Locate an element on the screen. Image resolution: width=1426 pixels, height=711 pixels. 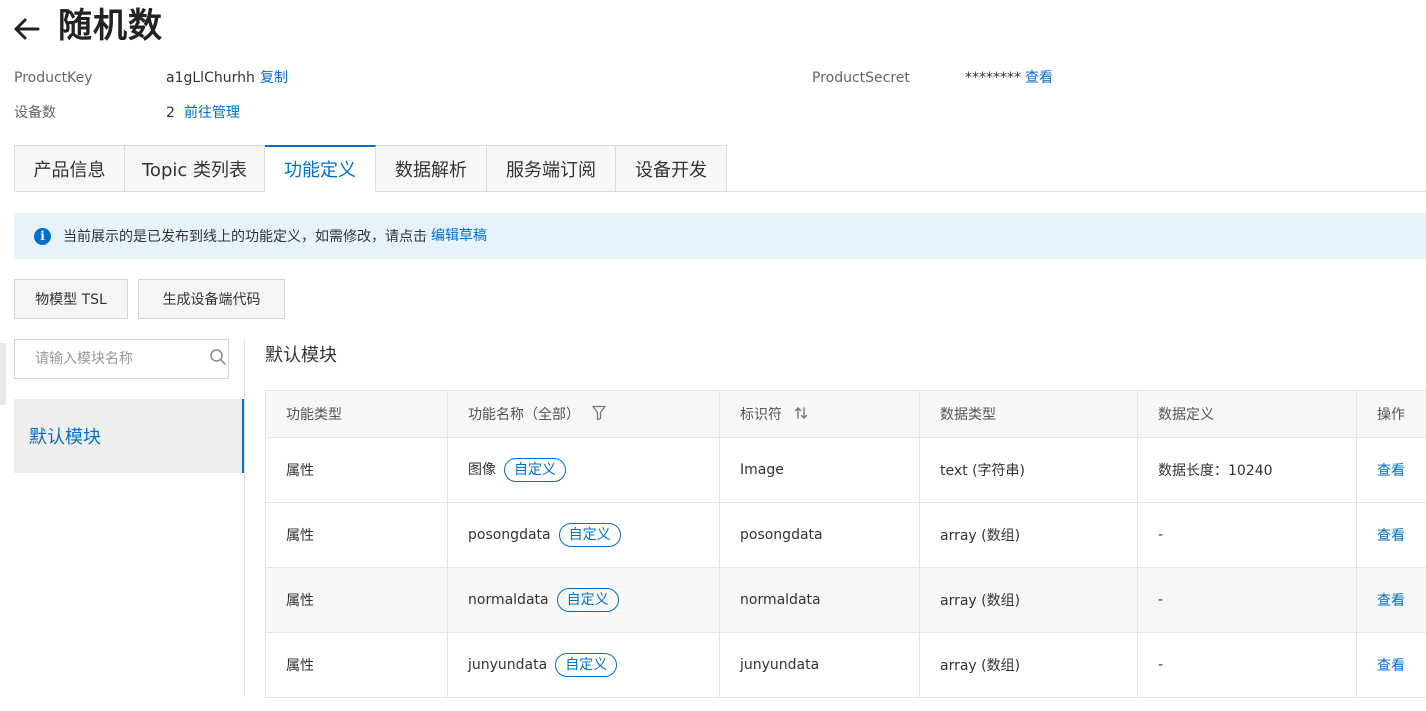
device-count-value: 2 is located at coordinates (170, 113).